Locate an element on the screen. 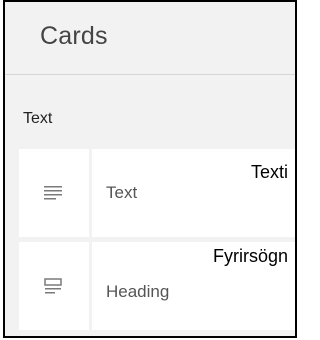 The image size is (320, 340). heading-icon is located at coordinates (53, 286).